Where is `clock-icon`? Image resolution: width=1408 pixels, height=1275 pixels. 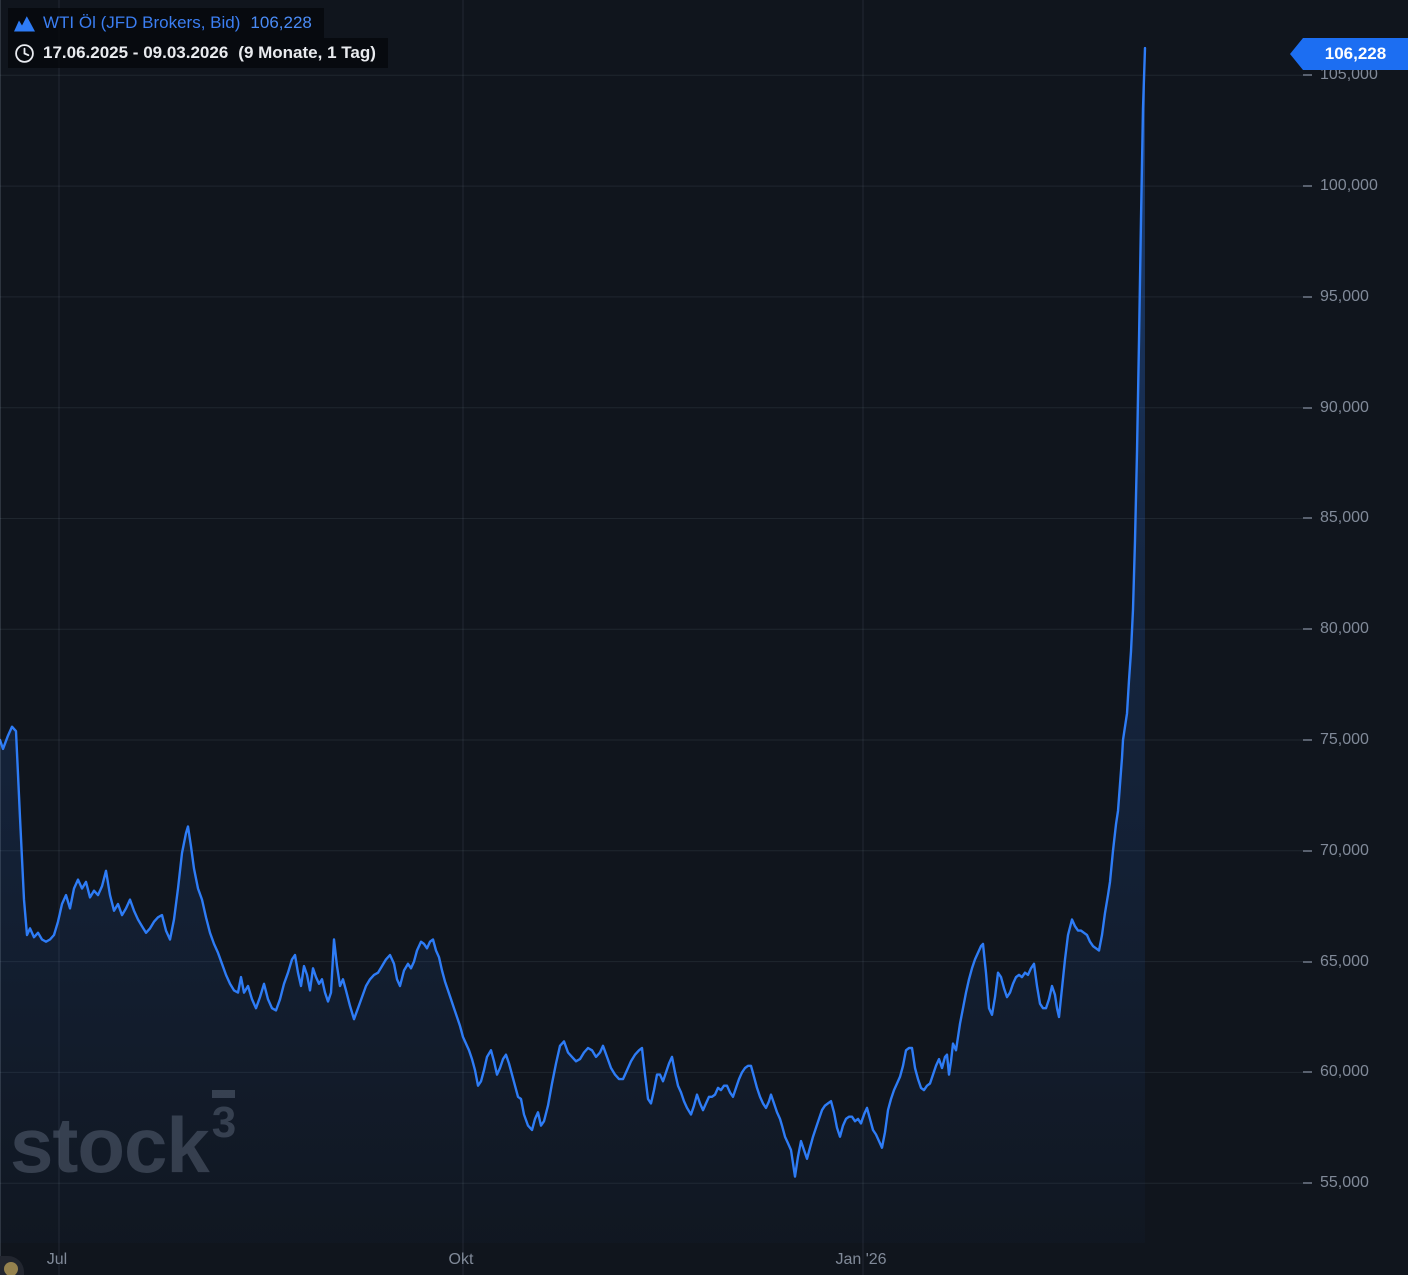 clock-icon is located at coordinates (24, 53).